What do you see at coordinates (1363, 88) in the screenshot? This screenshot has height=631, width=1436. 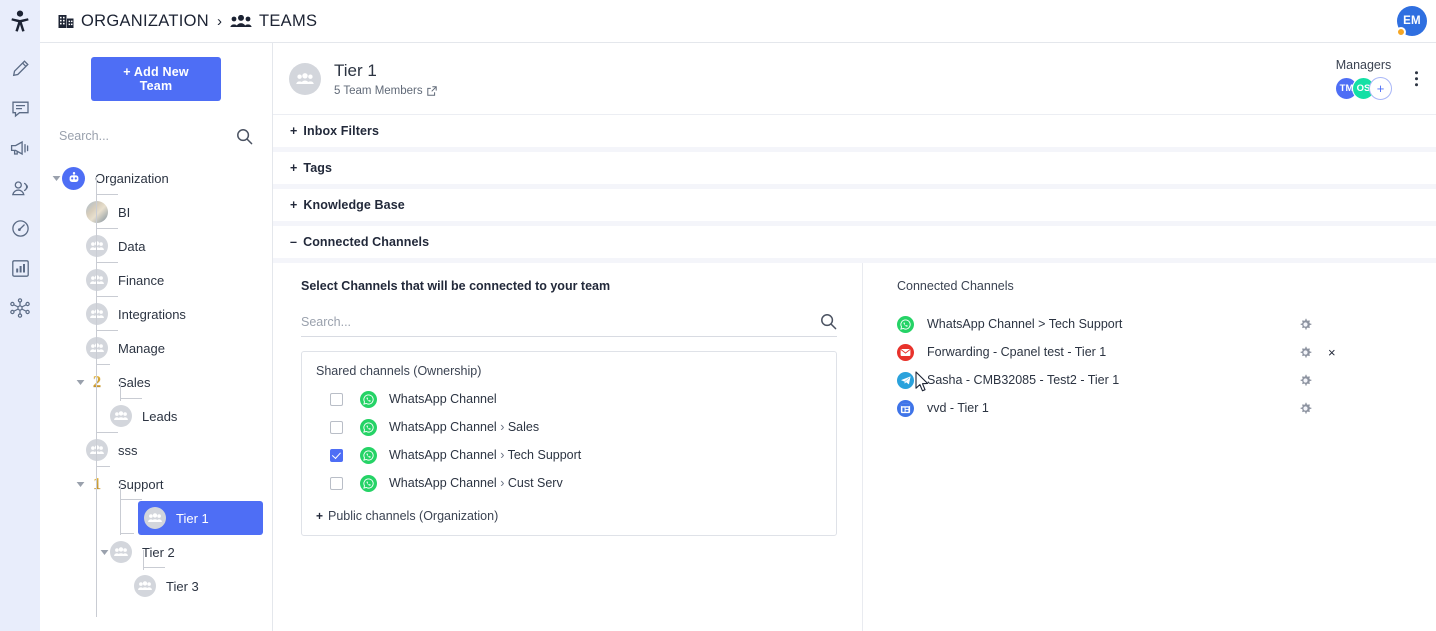 I see `manager-chips: TM OS +` at bounding box center [1363, 88].